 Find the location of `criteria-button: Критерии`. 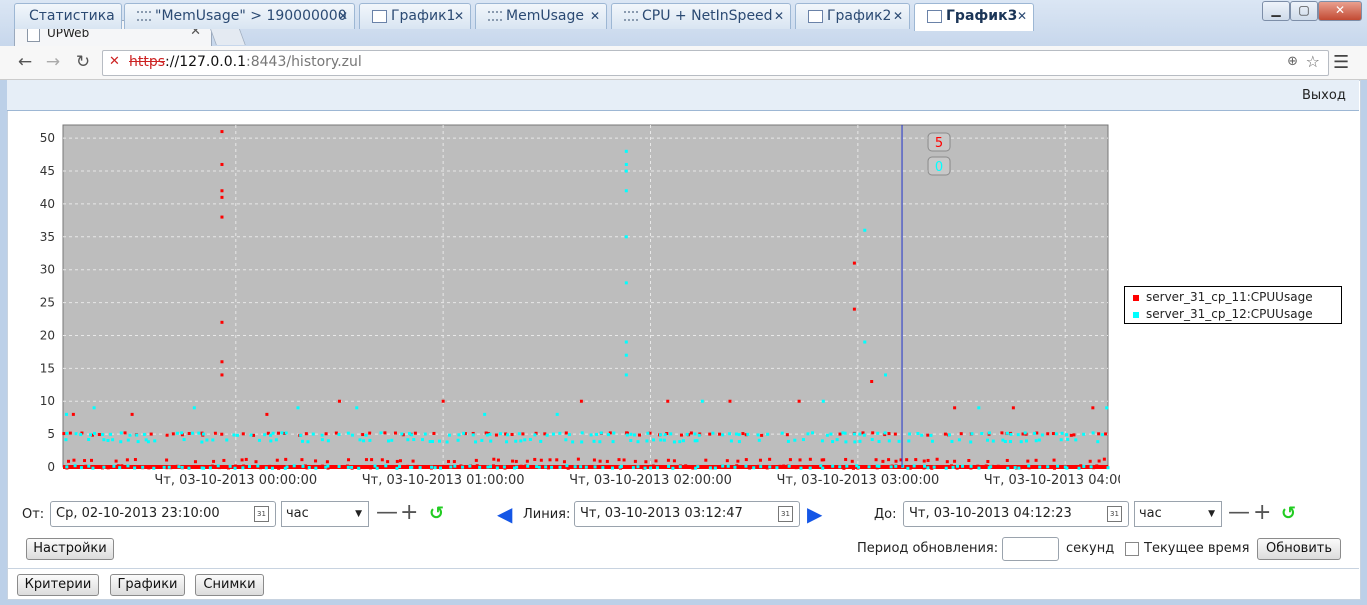

criteria-button: Критерии is located at coordinates (58, 585).